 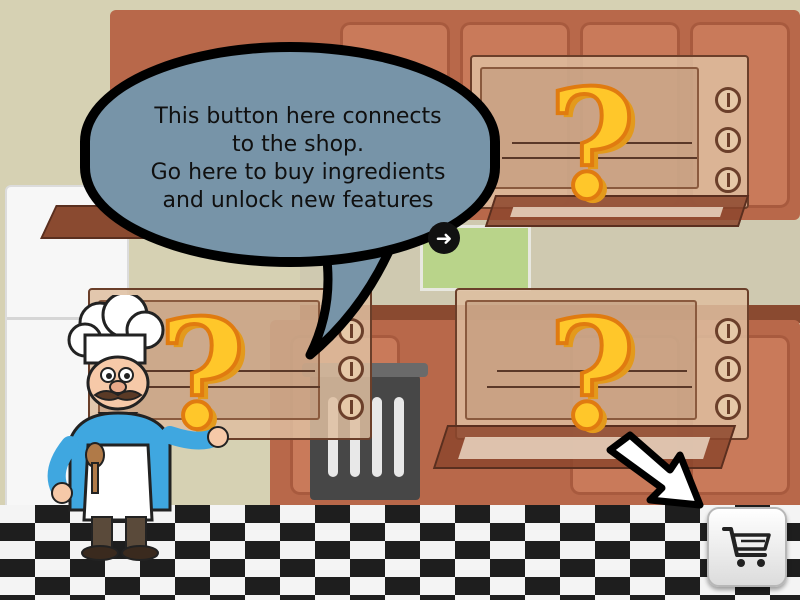 I want to click on arrow-right-icon: ➜, so click(x=444, y=238).